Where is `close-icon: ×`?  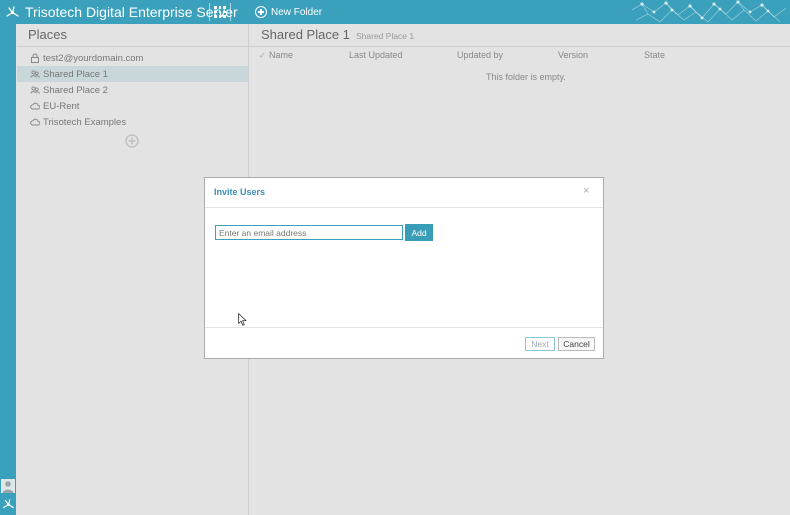 close-icon: × is located at coordinates (586, 191).